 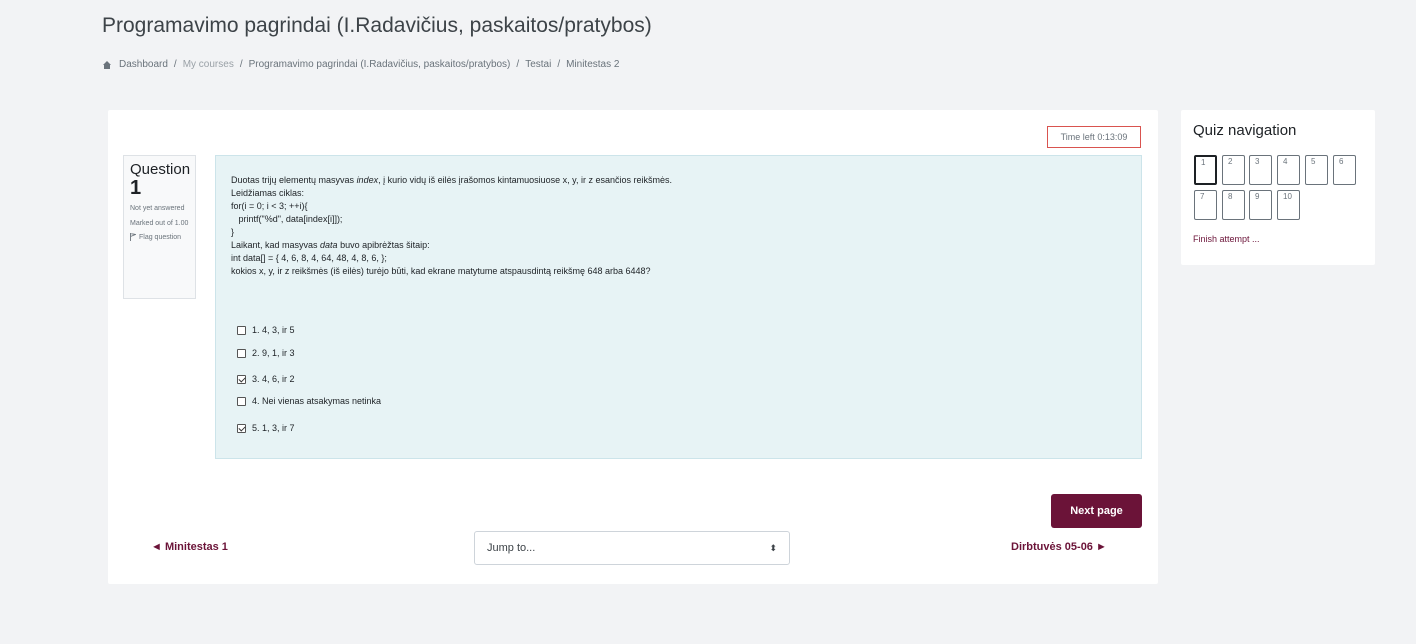 What do you see at coordinates (1260, 205) in the screenshot?
I see `quiz-nav-button-9: 9` at bounding box center [1260, 205].